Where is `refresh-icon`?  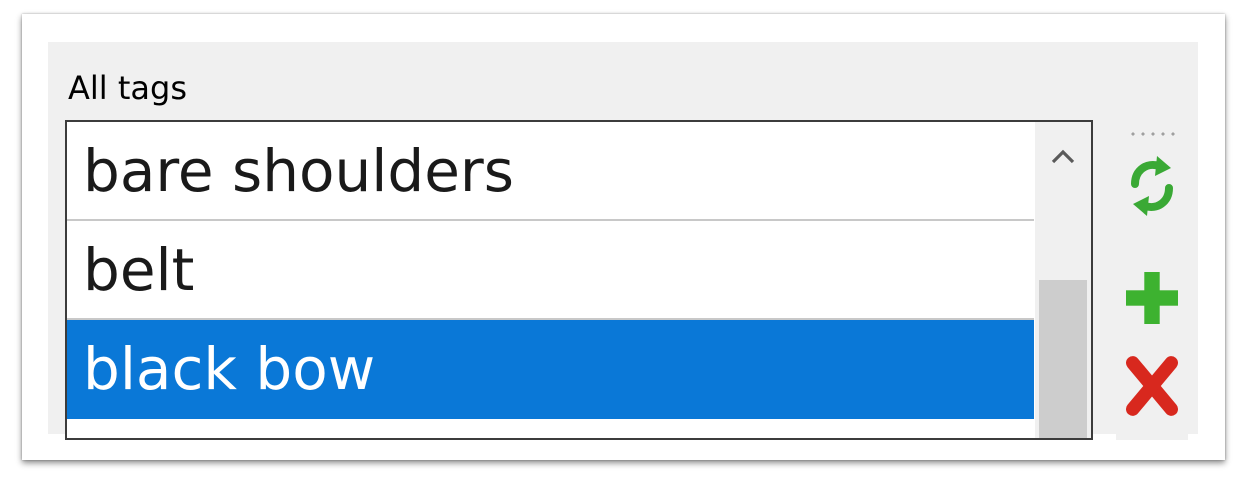
refresh-icon is located at coordinates (1152, 186).